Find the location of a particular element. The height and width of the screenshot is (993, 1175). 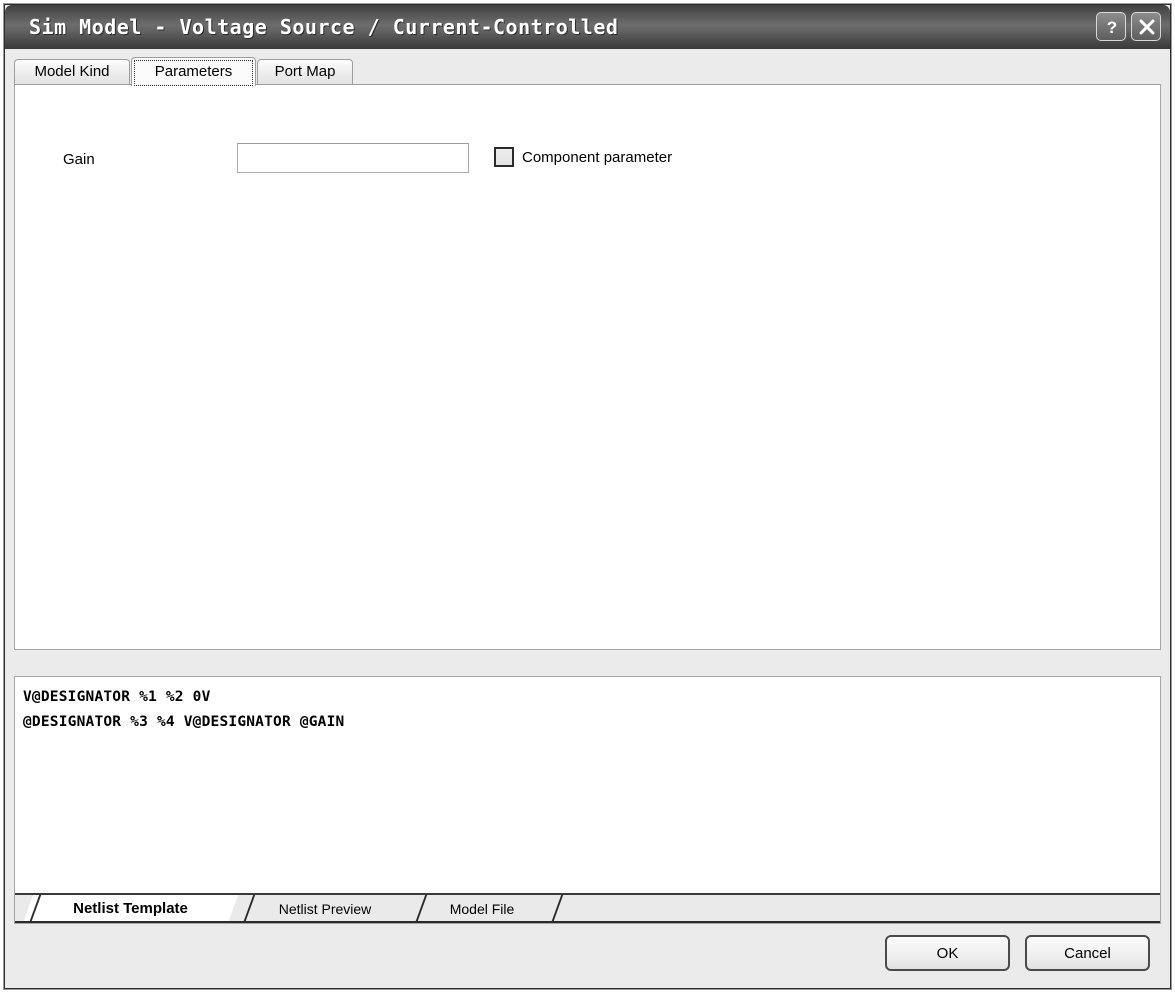

tab-model-kind-label: Model Kind is located at coordinates (72, 71).